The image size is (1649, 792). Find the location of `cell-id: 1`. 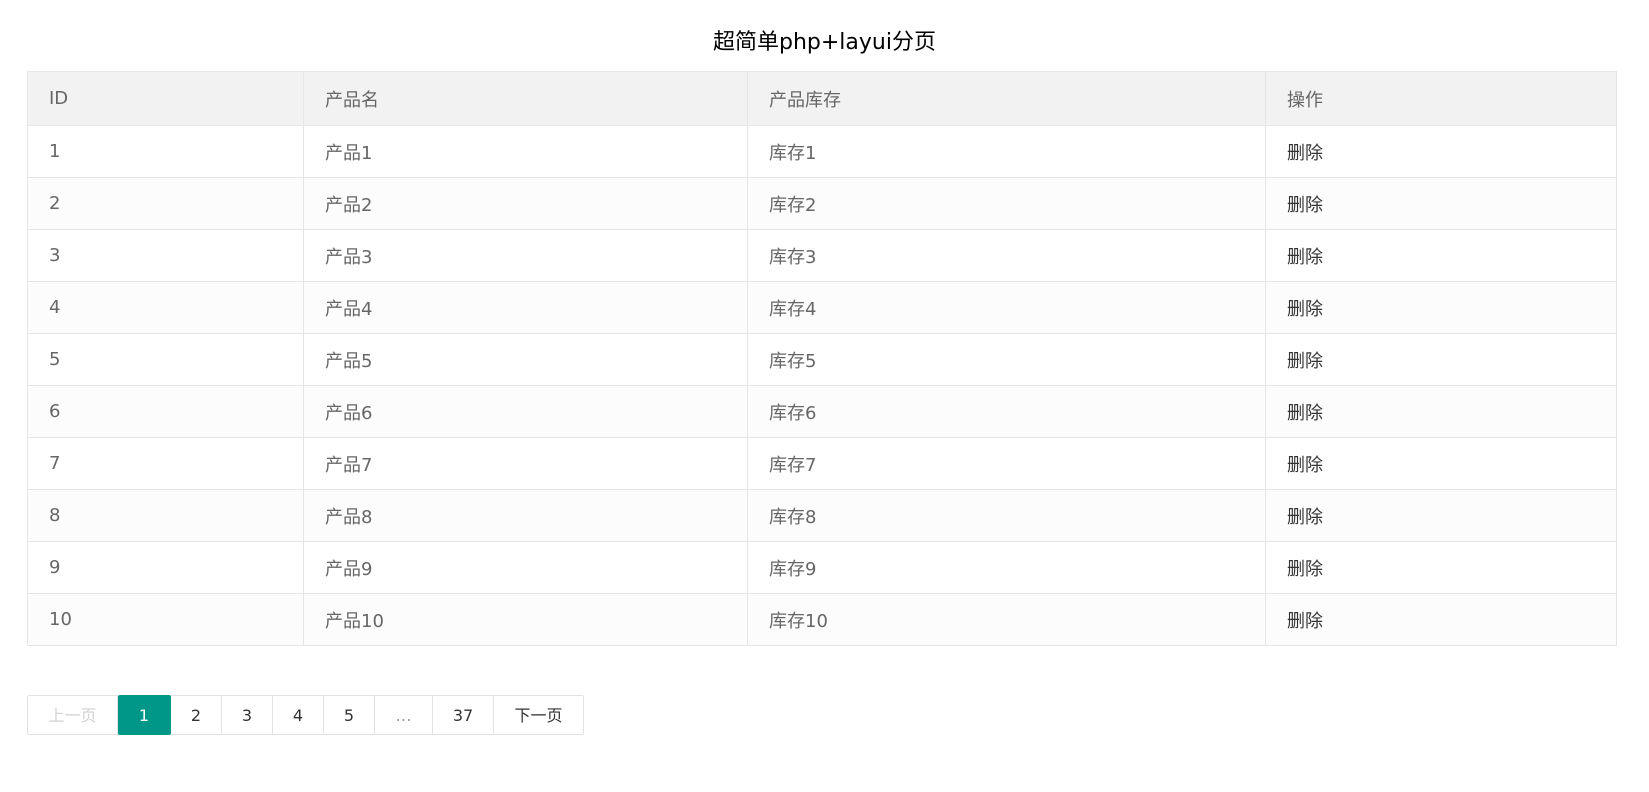

cell-id: 1 is located at coordinates (165, 151).